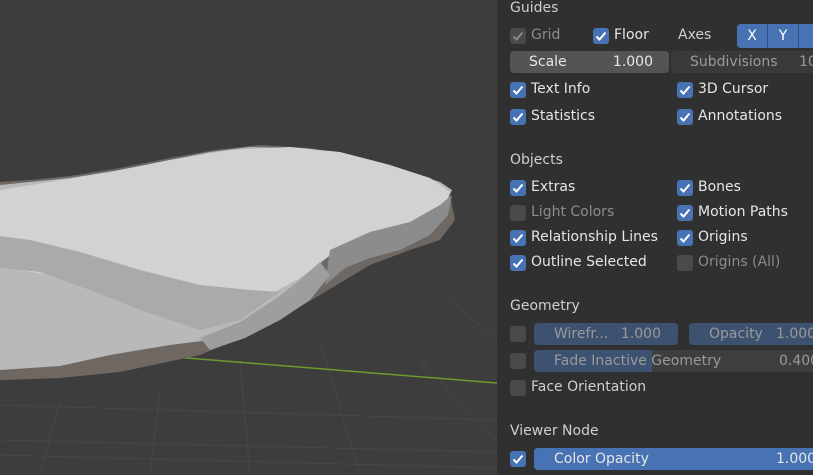 The image size is (813, 475). Describe the element at coordinates (536, 160) in the screenshot. I see `objects-heading: Objects` at that location.